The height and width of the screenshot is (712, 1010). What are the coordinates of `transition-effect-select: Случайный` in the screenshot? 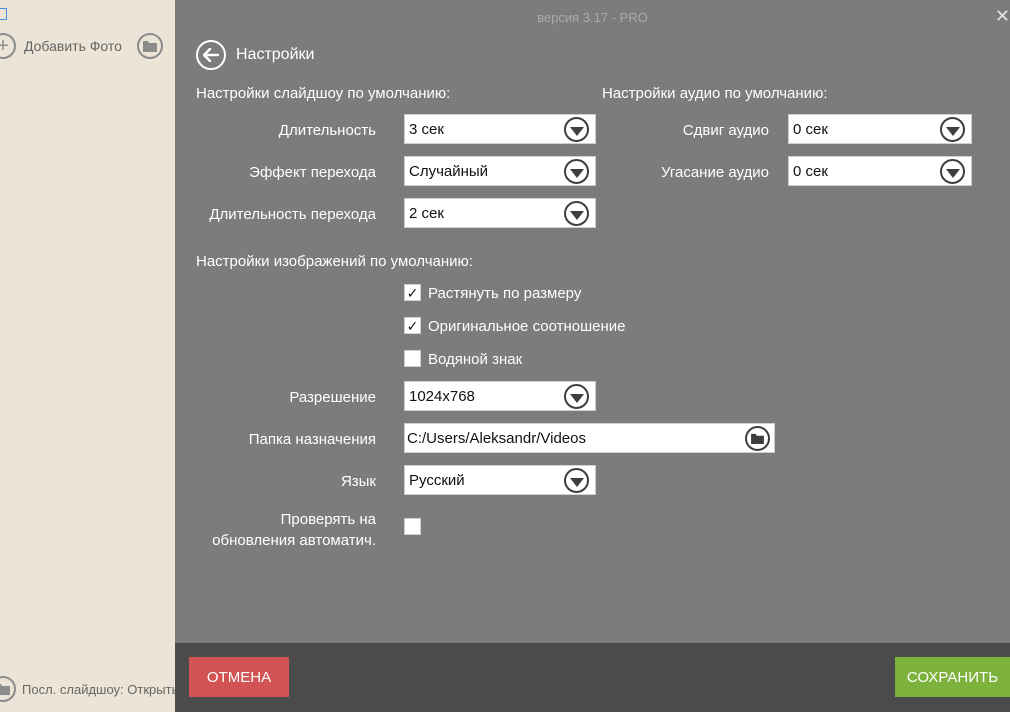 It's located at (500, 171).